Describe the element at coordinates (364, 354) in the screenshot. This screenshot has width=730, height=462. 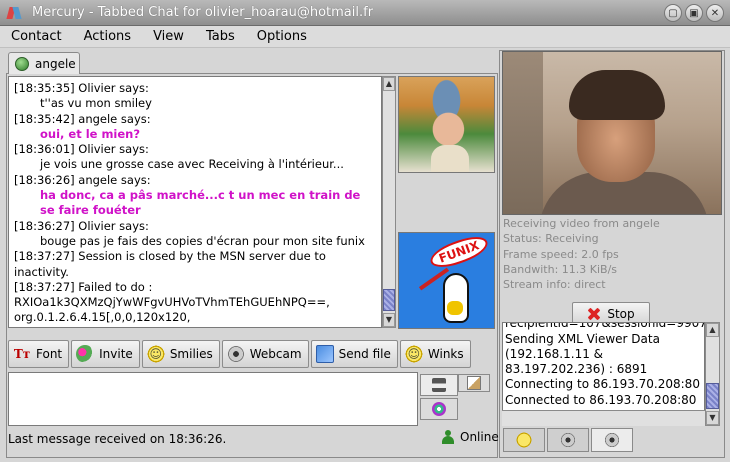
I see `send-file-label: Send file` at that location.